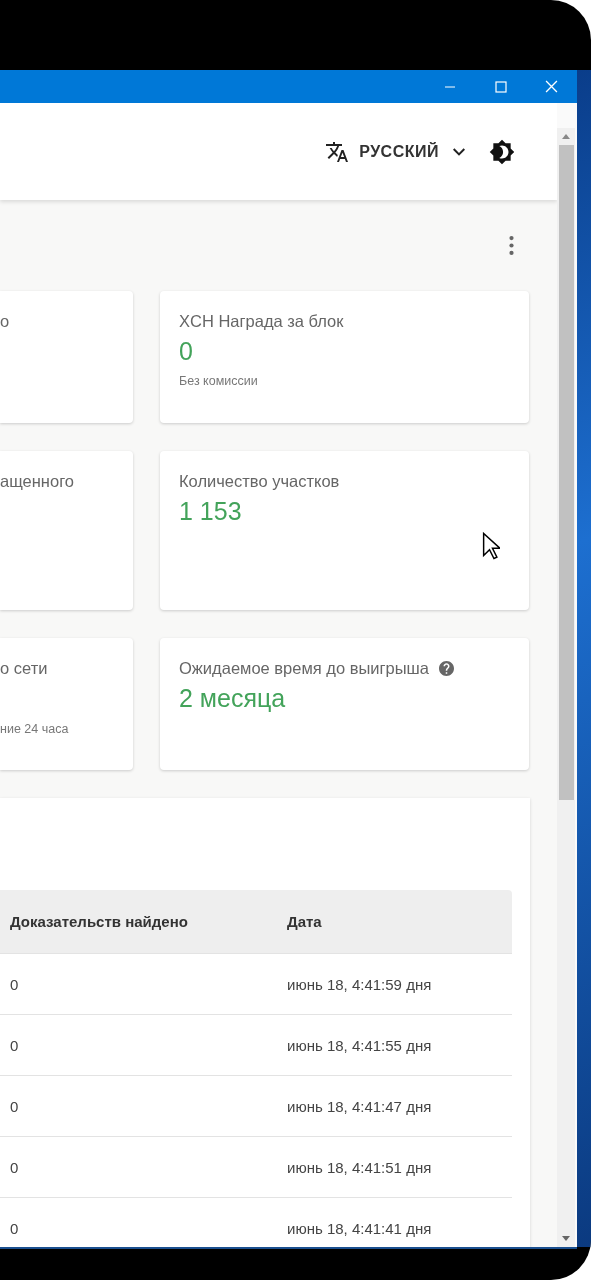  I want to click on column-header: Доказательств найдено, so click(99, 921).